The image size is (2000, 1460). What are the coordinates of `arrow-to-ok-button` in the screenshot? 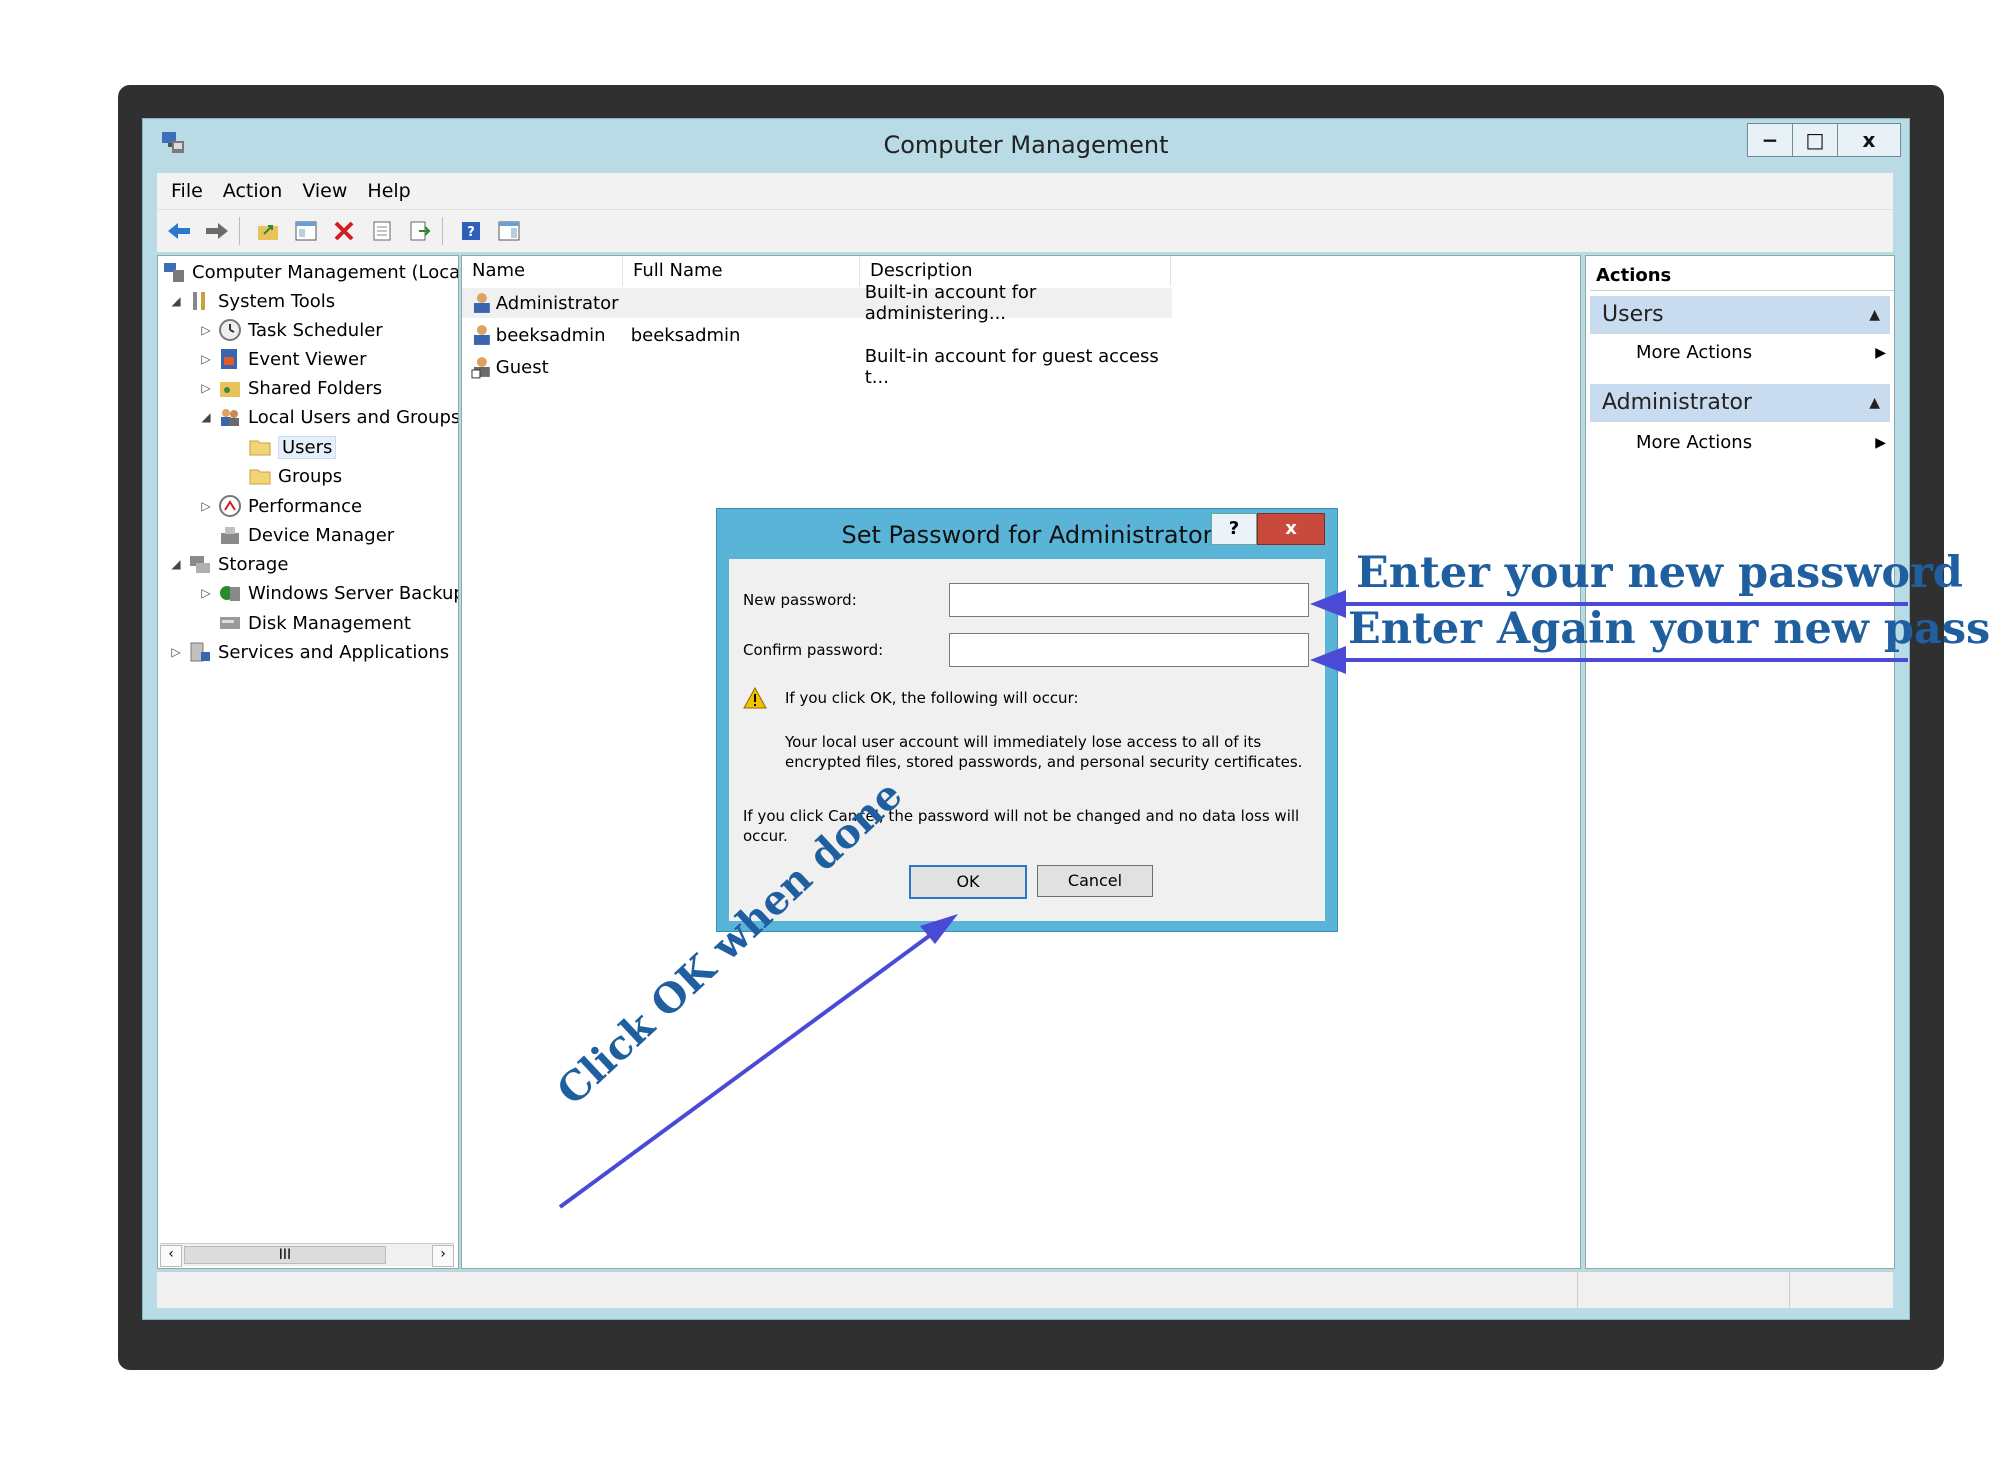 It's located at (758, 1061).